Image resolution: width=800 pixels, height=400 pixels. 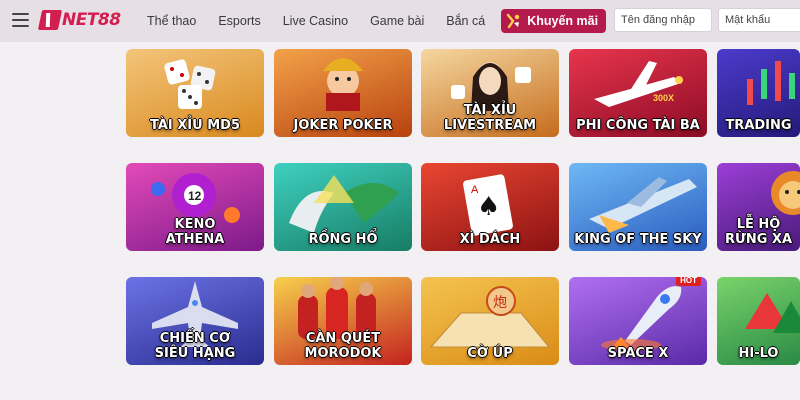 I want to click on game-tile: 炮 CỜ ÚP, so click(x=490, y=321).